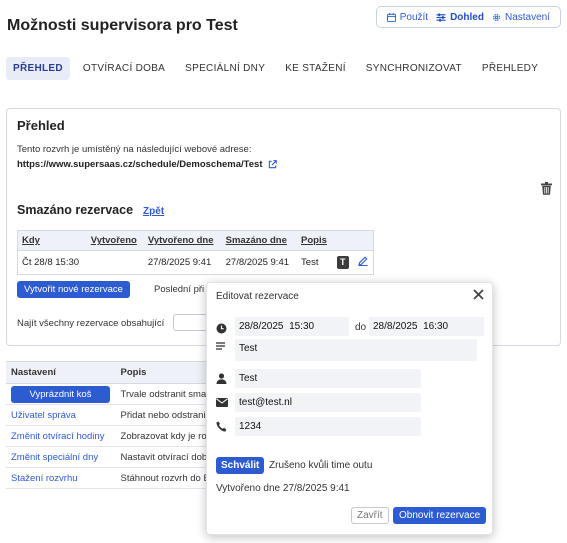 This screenshot has width=567, height=543. I want to click on cell-description: Test, so click(310, 262).